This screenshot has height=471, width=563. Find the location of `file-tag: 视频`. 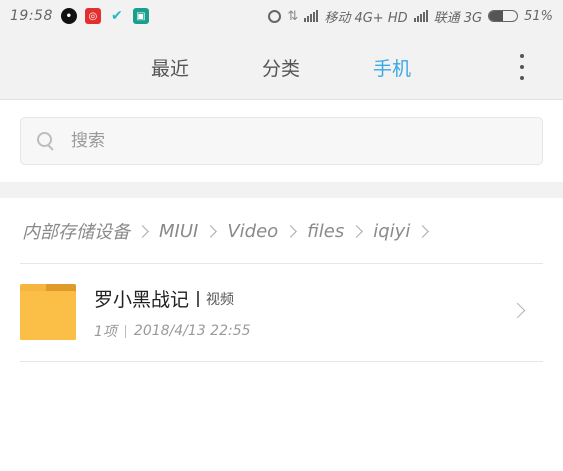

file-tag: 视频 is located at coordinates (220, 299).